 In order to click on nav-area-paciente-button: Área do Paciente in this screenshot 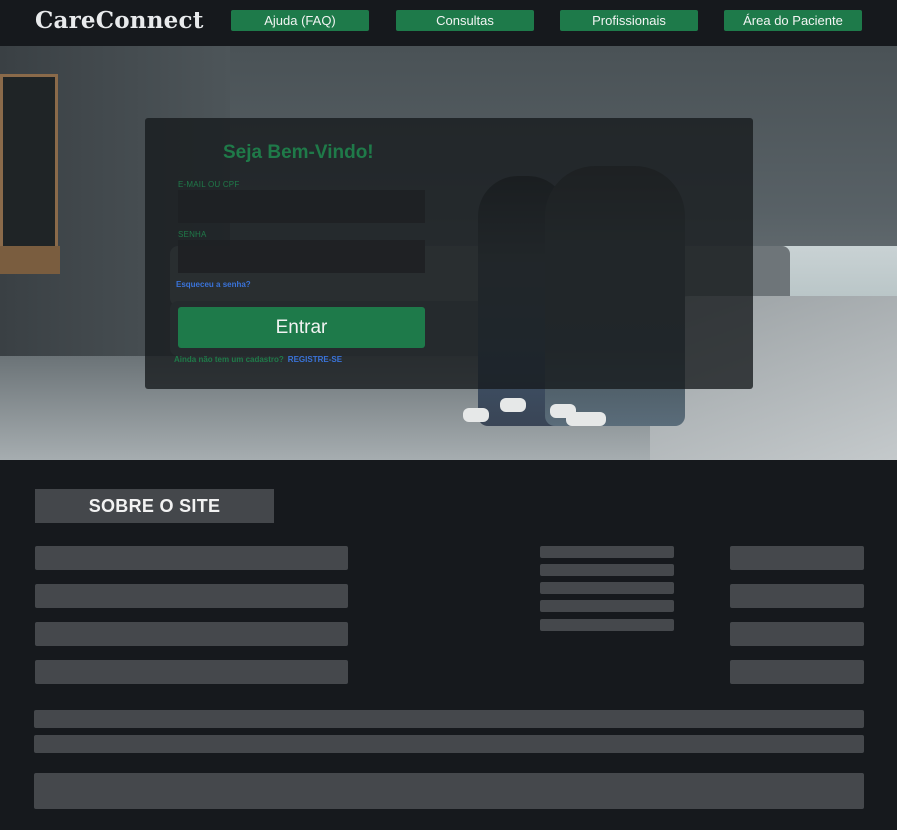, I will do `click(793, 20)`.